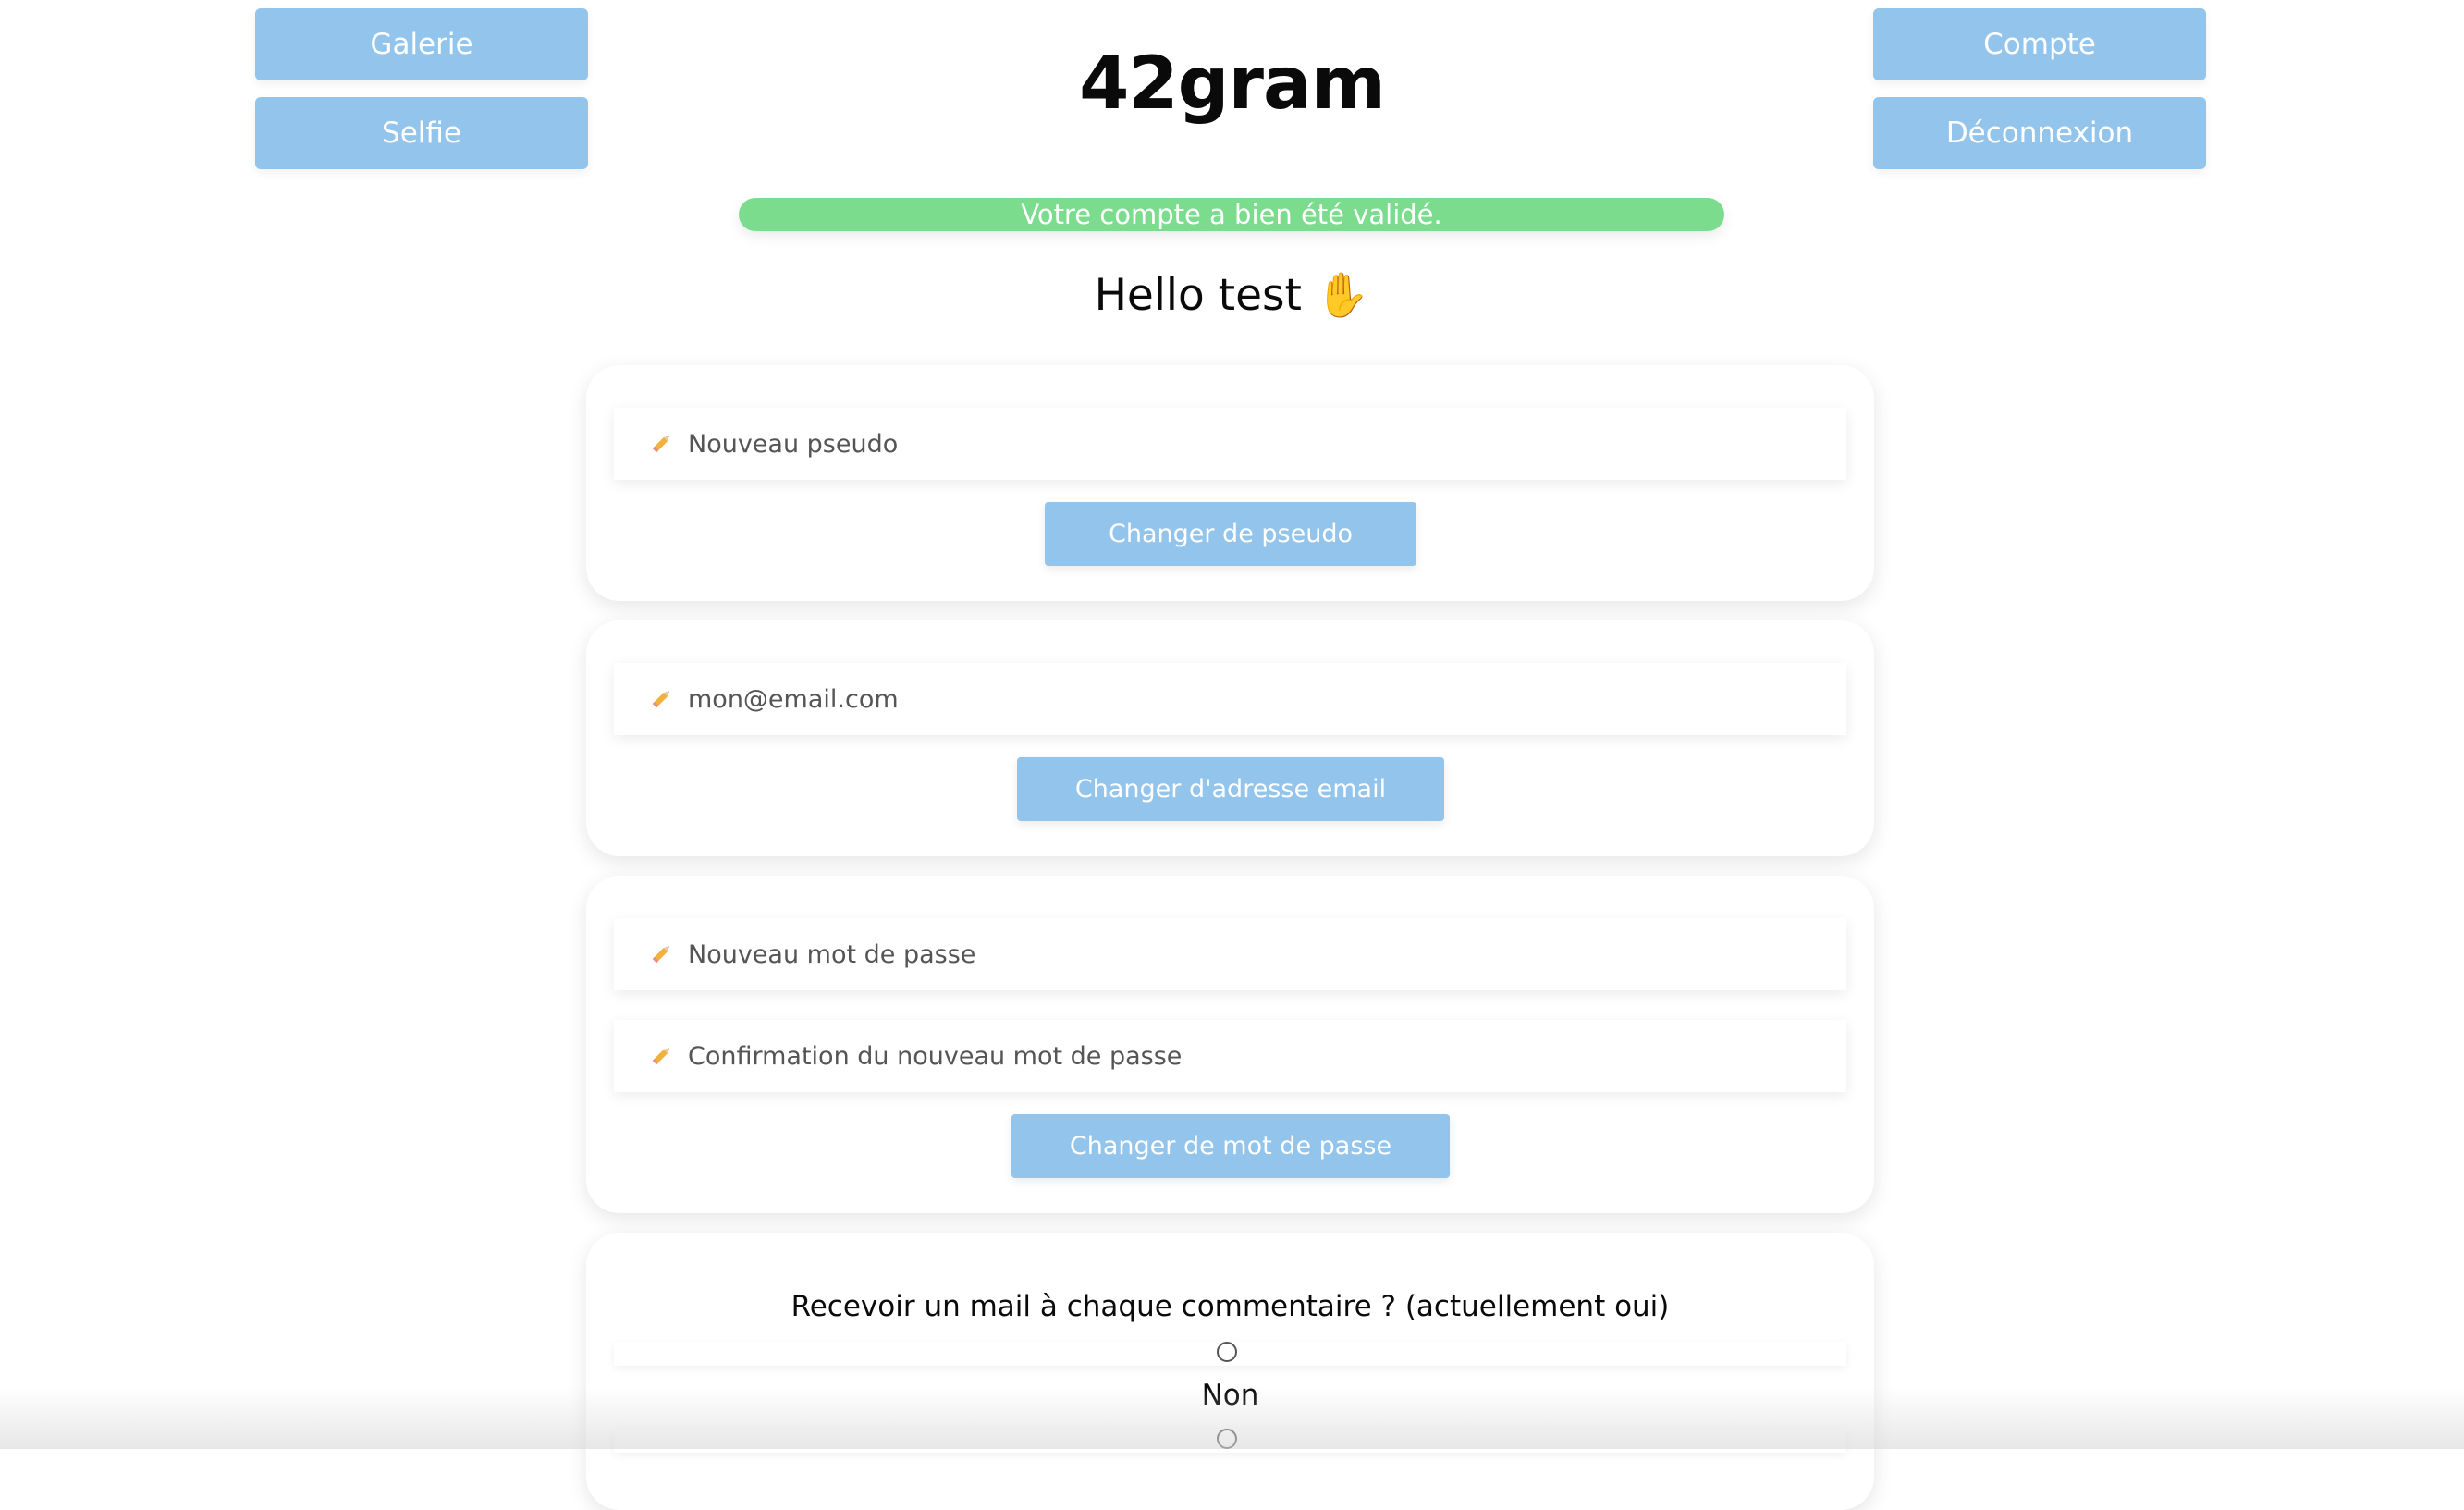 The height and width of the screenshot is (1510, 2464). I want to click on change-pseudo-button: Changer de pseudo, so click(1230, 534).